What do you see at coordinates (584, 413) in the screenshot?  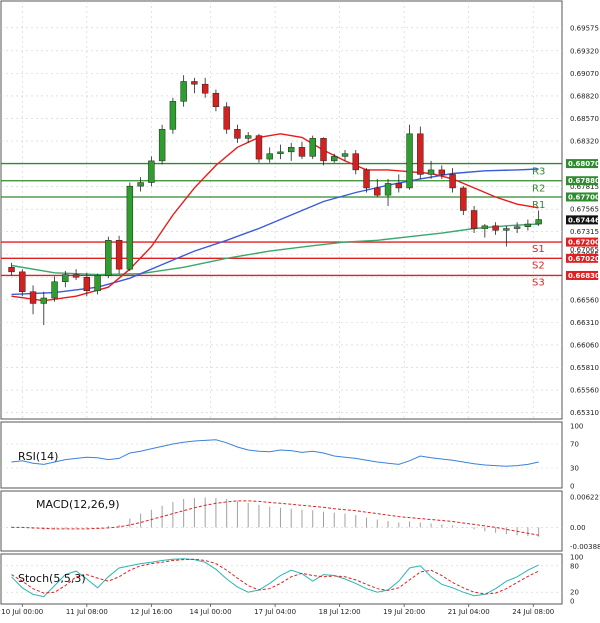 I see `price-tick-label: 0.65310` at bounding box center [584, 413].